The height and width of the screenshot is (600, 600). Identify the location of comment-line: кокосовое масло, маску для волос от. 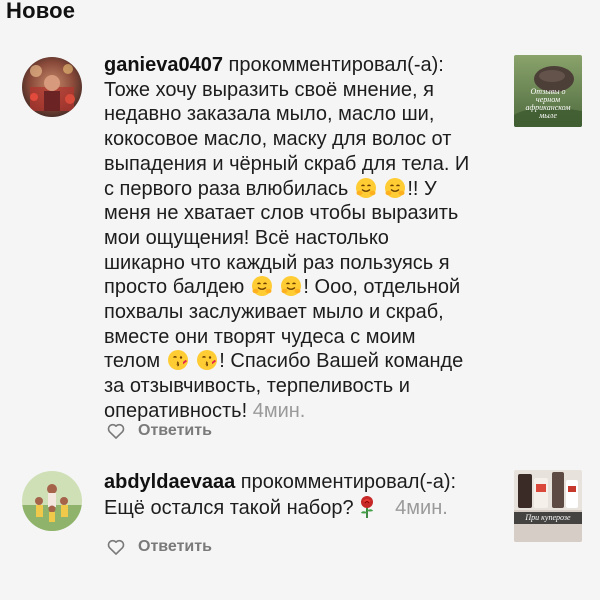
(278, 139).